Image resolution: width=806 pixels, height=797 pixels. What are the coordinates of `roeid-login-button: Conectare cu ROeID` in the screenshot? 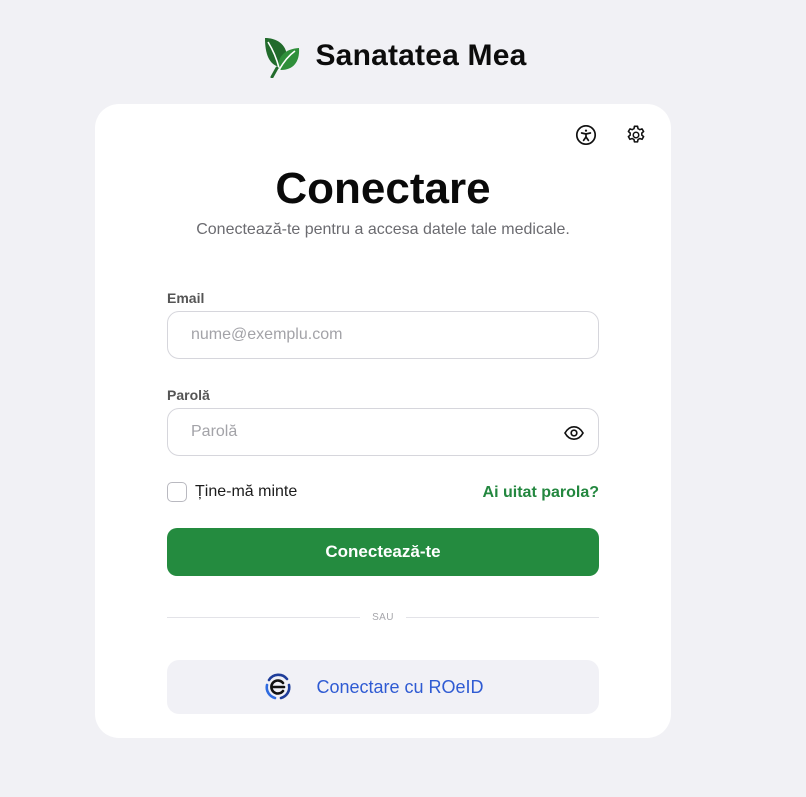 It's located at (383, 687).